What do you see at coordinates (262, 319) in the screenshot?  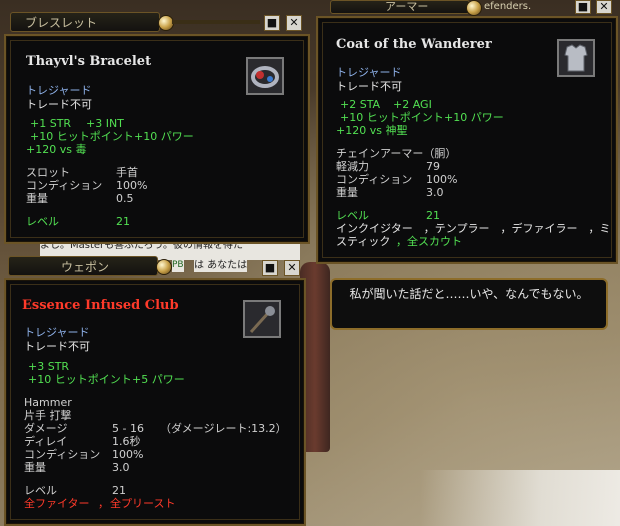 I see `club-icon` at bounding box center [262, 319].